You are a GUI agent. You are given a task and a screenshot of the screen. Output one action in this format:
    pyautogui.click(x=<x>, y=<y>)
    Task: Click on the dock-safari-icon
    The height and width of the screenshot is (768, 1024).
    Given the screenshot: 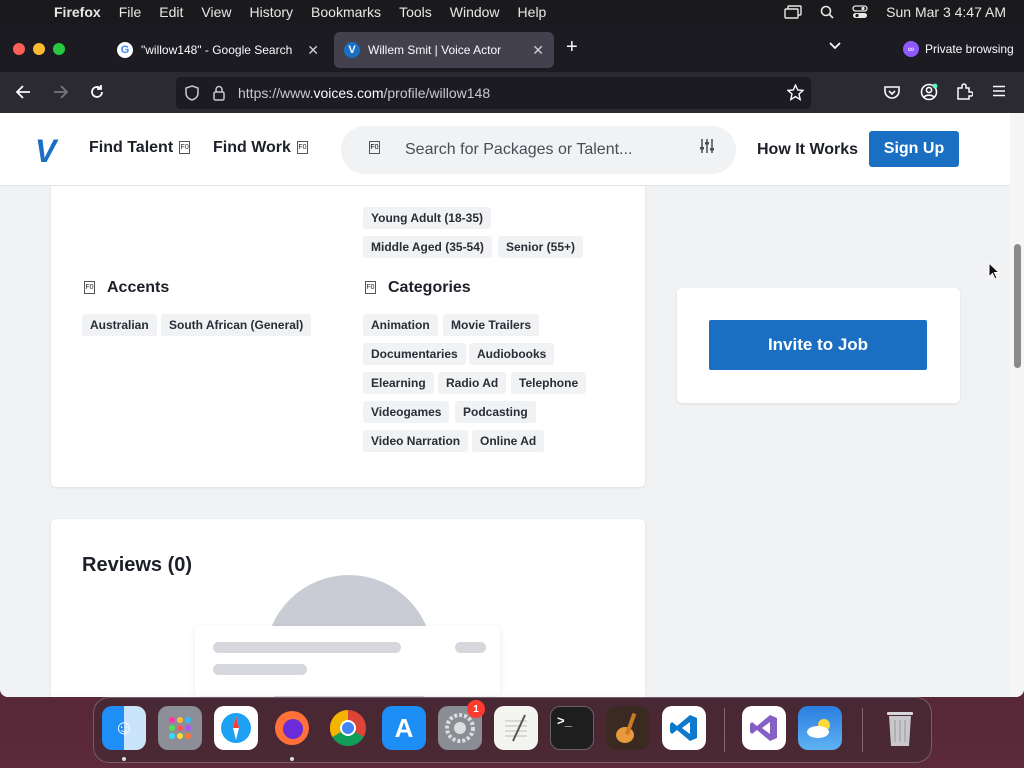 What is the action you would take?
    pyautogui.click(x=236, y=728)
    